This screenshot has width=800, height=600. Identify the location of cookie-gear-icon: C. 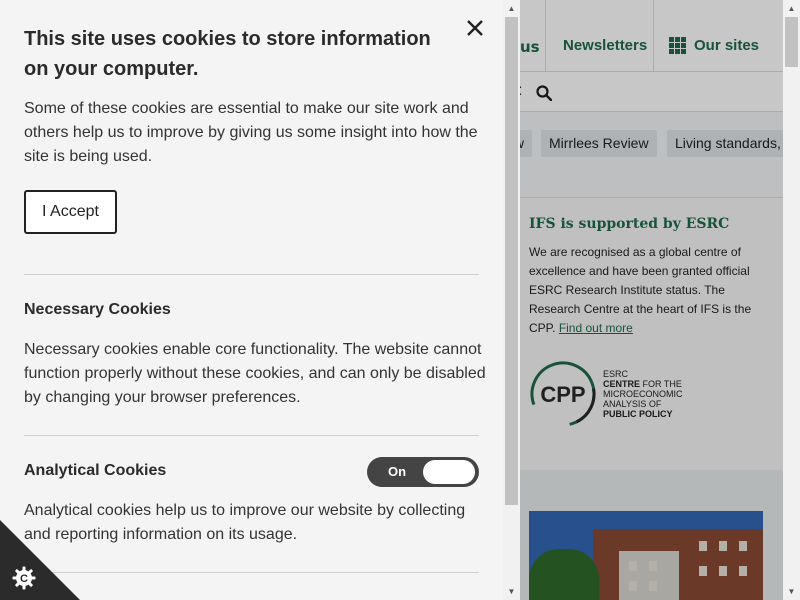
(24, 578).